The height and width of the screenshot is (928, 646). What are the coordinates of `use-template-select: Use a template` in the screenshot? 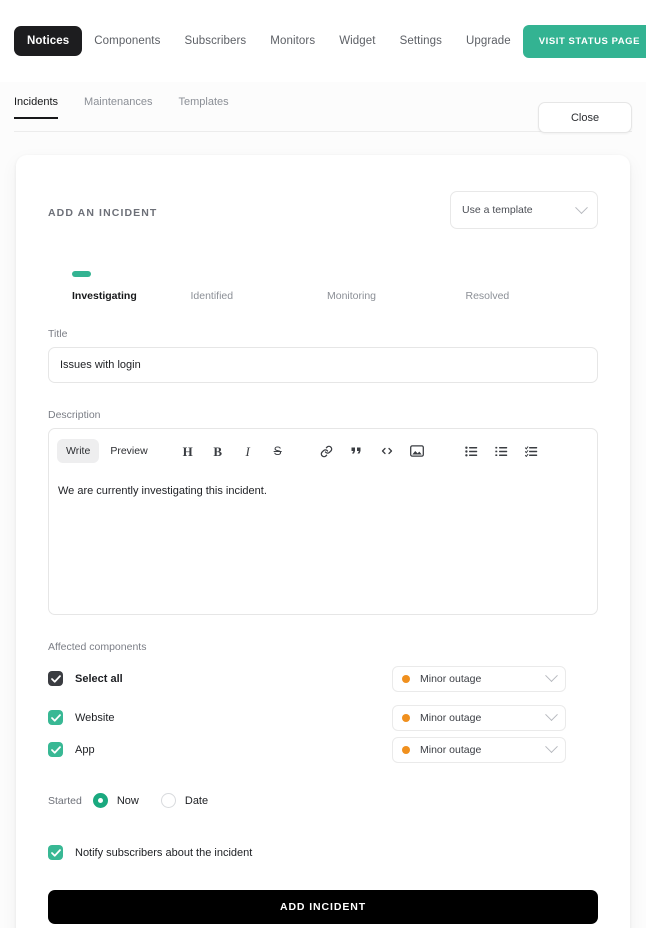 It's located at (524, 210).